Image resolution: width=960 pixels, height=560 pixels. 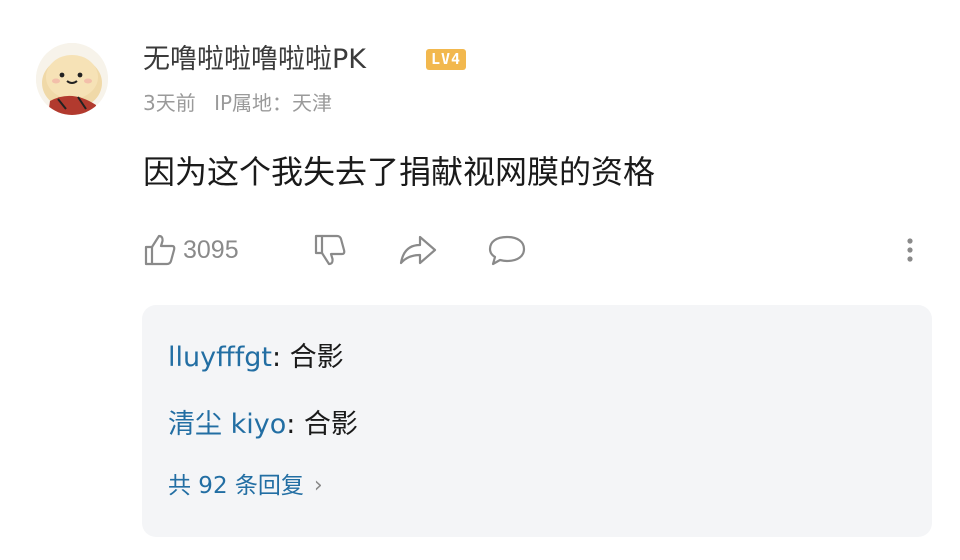 I want to click on view-all-replies-link: 共 92 条回复 ›, so click(x=245, y=486).